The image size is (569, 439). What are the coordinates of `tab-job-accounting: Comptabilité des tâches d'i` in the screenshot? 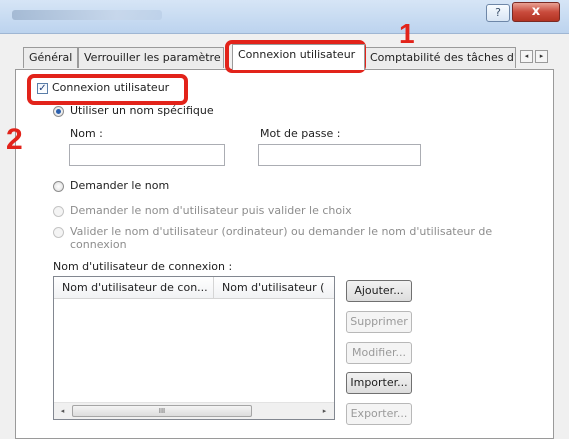 It's located at (440, 57).